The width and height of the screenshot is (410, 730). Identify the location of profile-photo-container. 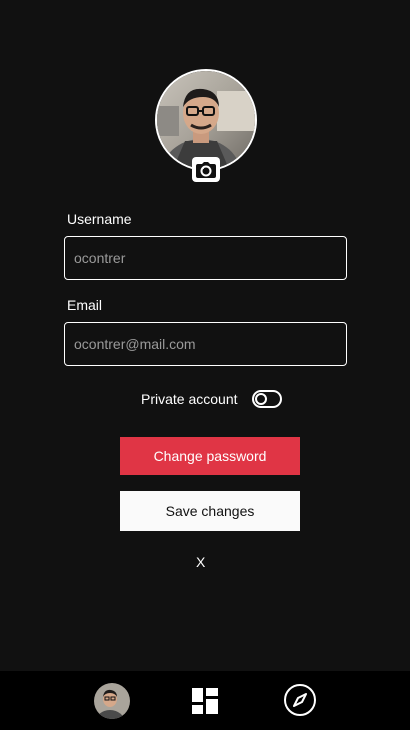
(206, 125).